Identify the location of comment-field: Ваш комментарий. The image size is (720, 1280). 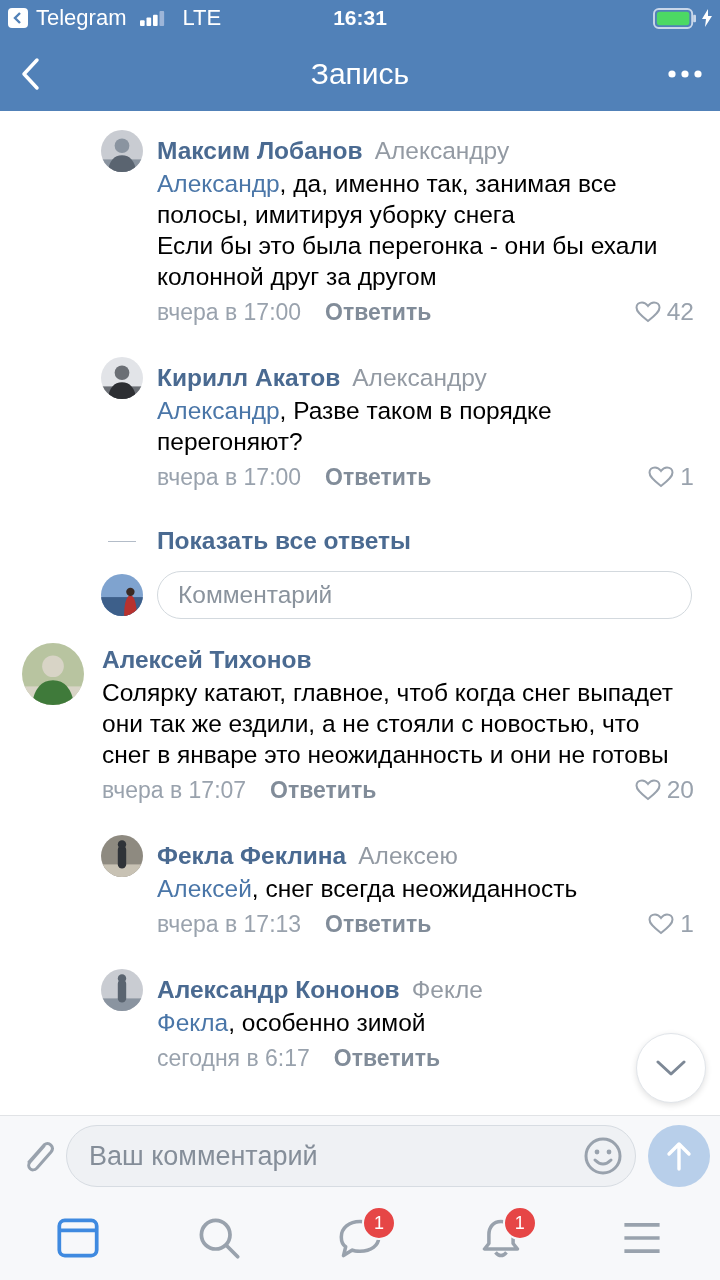
(351, 1156).